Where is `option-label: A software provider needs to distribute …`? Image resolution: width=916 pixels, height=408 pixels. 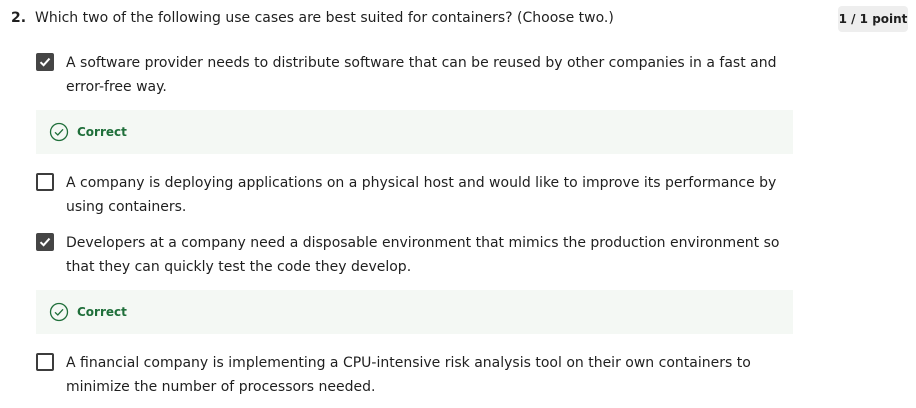 option-label: A software provider needs to distribute … is located at coordinates (421, 75).